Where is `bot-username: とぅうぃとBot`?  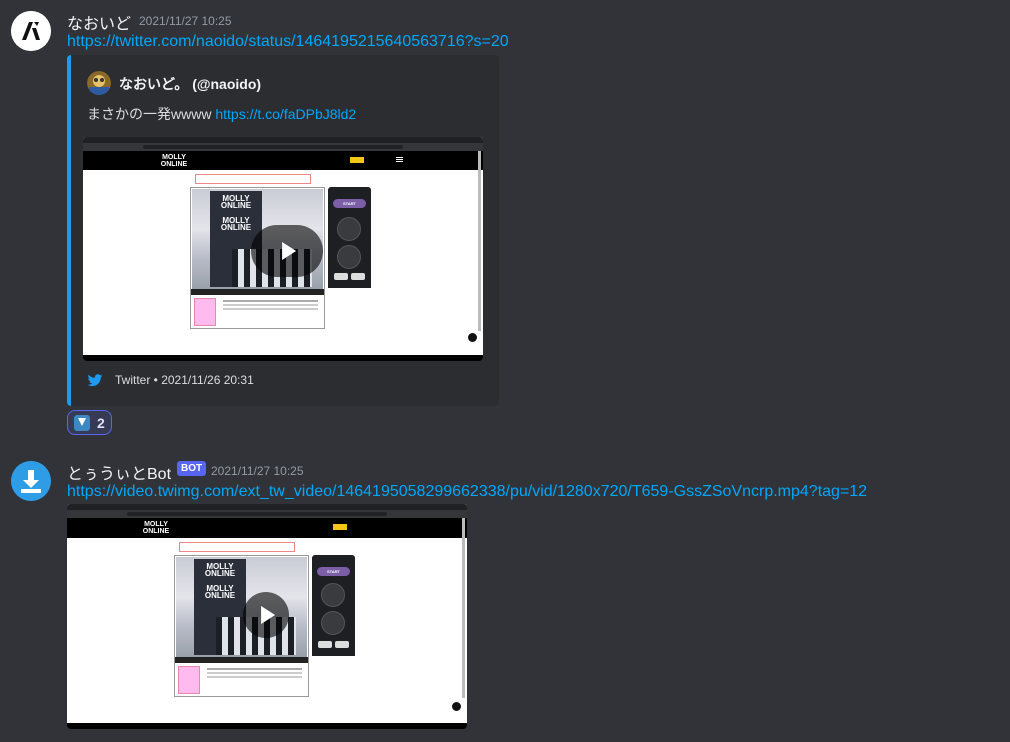
bot-username: とぅうぃとBot is located at coordinates (119, 472).